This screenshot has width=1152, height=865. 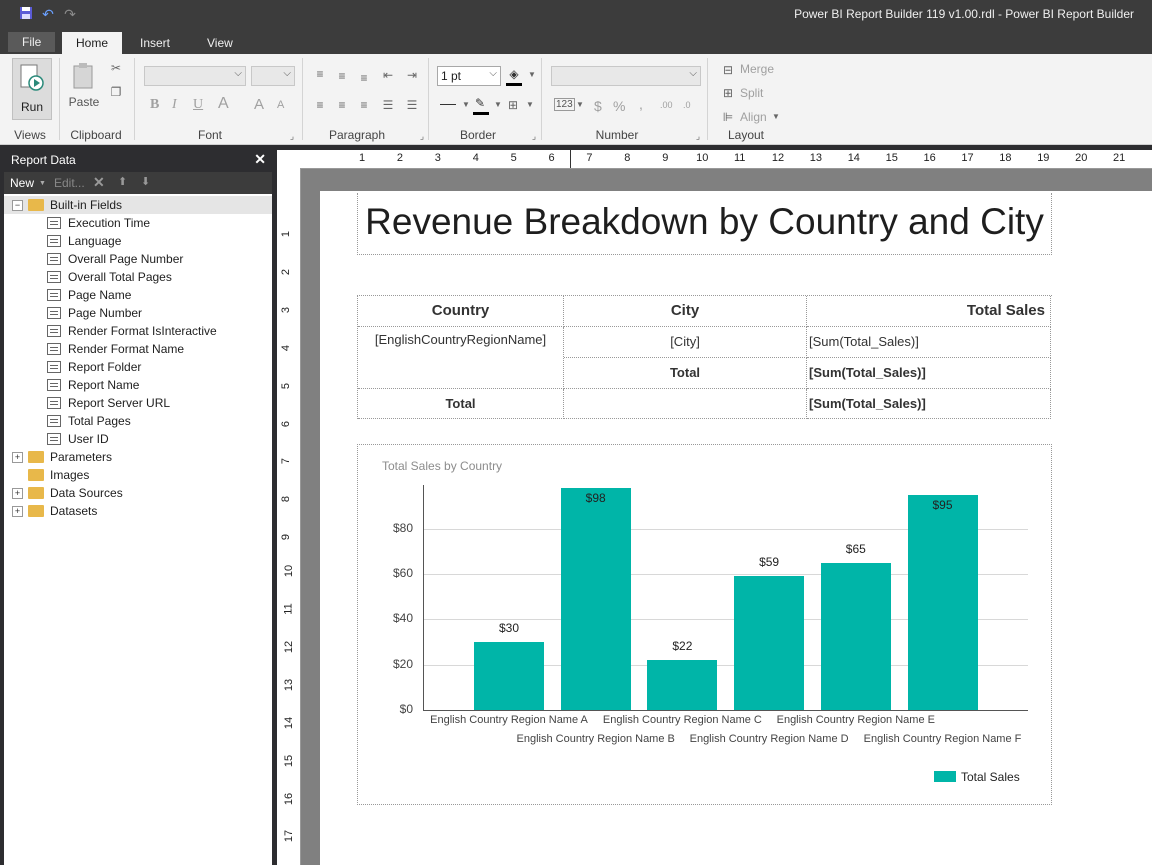 I want to click on cell-city-subtotal-label: Total, so click(x=685, y=373).